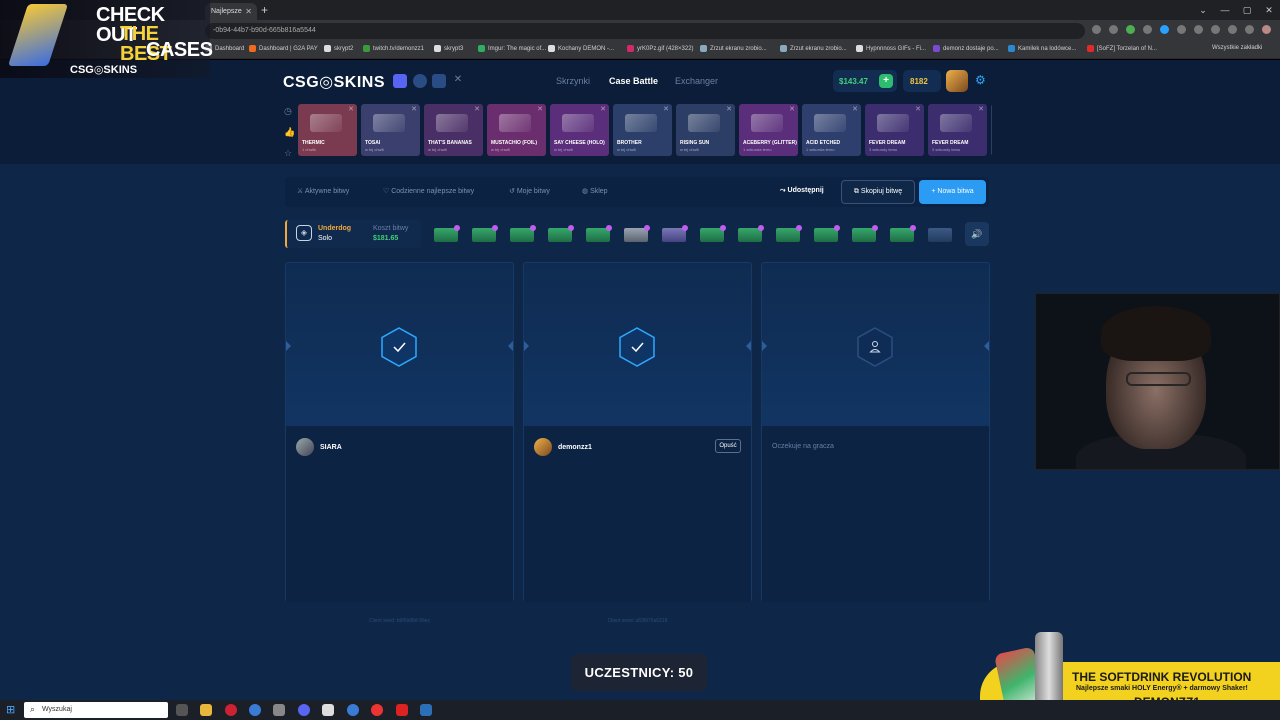  Describe the element at coordinates (338, 48) in the screenshot. I see `bookmark-item: skrypt2` at that location.